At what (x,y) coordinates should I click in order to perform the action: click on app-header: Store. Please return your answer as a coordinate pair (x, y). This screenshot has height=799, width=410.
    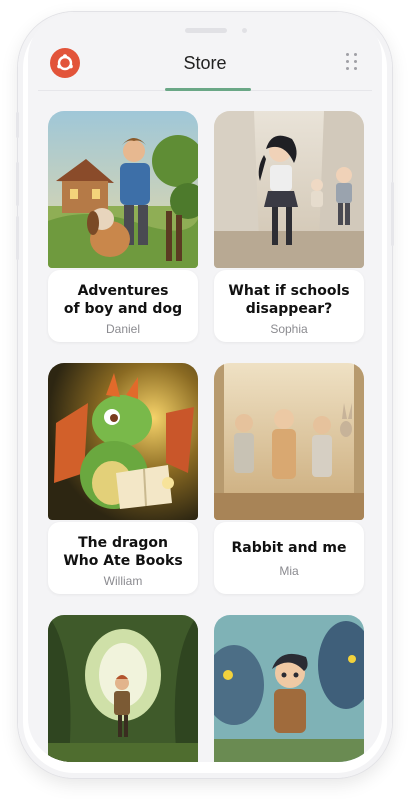
    Looking at the image, I should click on (205, 66).